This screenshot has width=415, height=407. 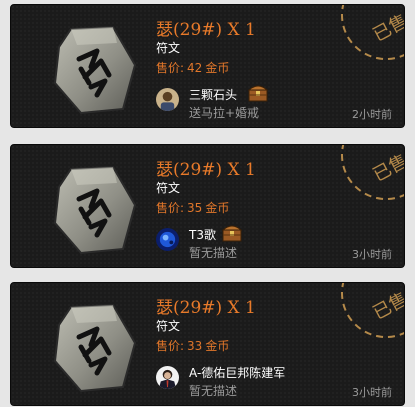 I want to click on blue-avatar-icon, so click(x=167, y=239).